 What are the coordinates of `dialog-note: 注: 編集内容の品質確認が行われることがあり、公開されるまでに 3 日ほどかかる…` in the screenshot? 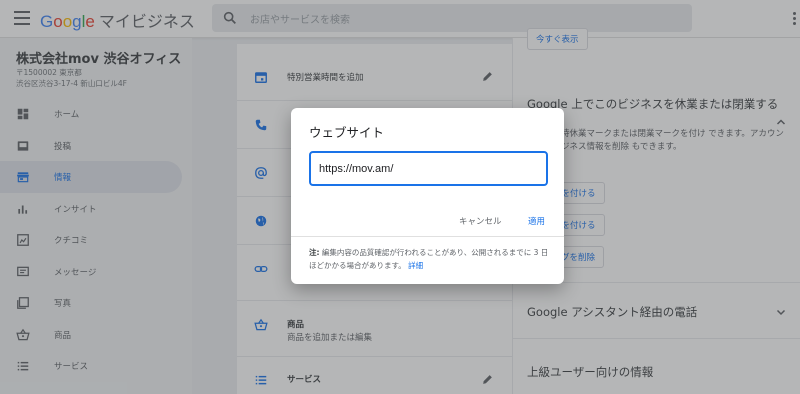 It's located at (431, 259).